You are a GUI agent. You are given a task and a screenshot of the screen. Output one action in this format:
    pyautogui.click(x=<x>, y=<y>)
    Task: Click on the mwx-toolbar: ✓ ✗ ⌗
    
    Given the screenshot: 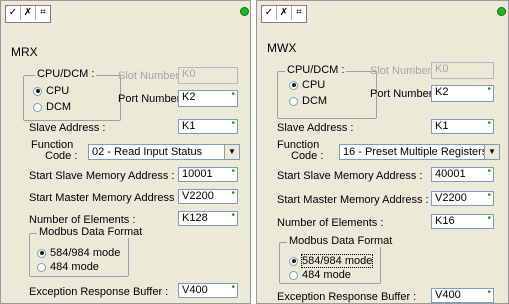 What is the action you would take?
    pyautogui.click(x=284, y=14)
    